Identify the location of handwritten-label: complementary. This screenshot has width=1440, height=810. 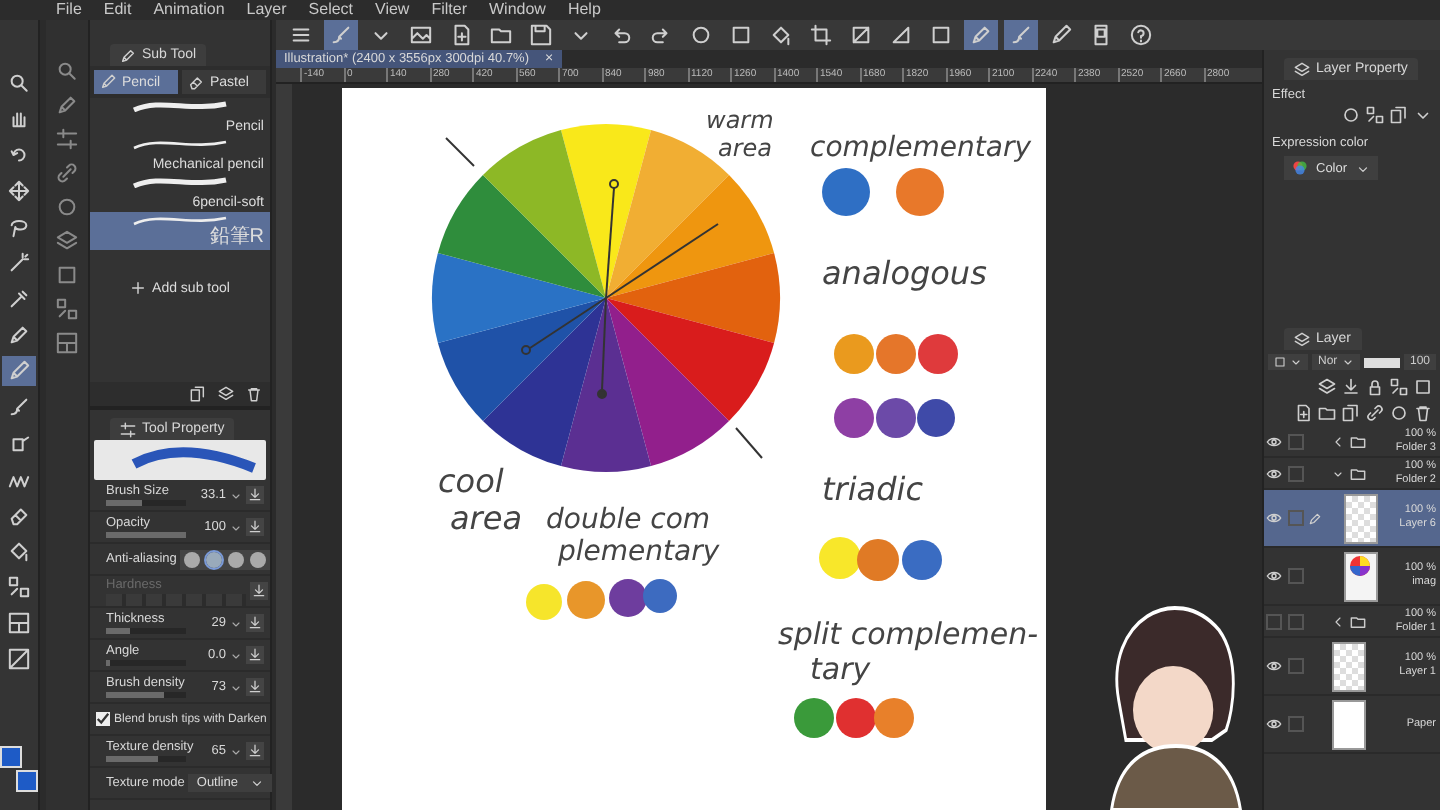
(921, 148).